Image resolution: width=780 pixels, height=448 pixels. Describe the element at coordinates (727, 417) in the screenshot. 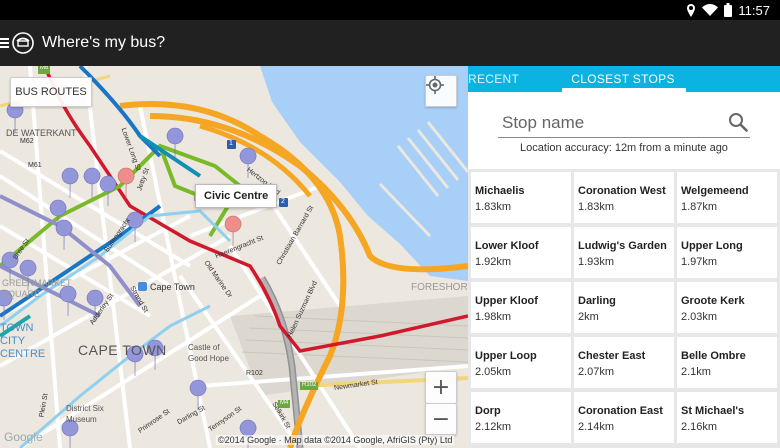

I see `stop-card: St Michael's 2.16km` at that location.